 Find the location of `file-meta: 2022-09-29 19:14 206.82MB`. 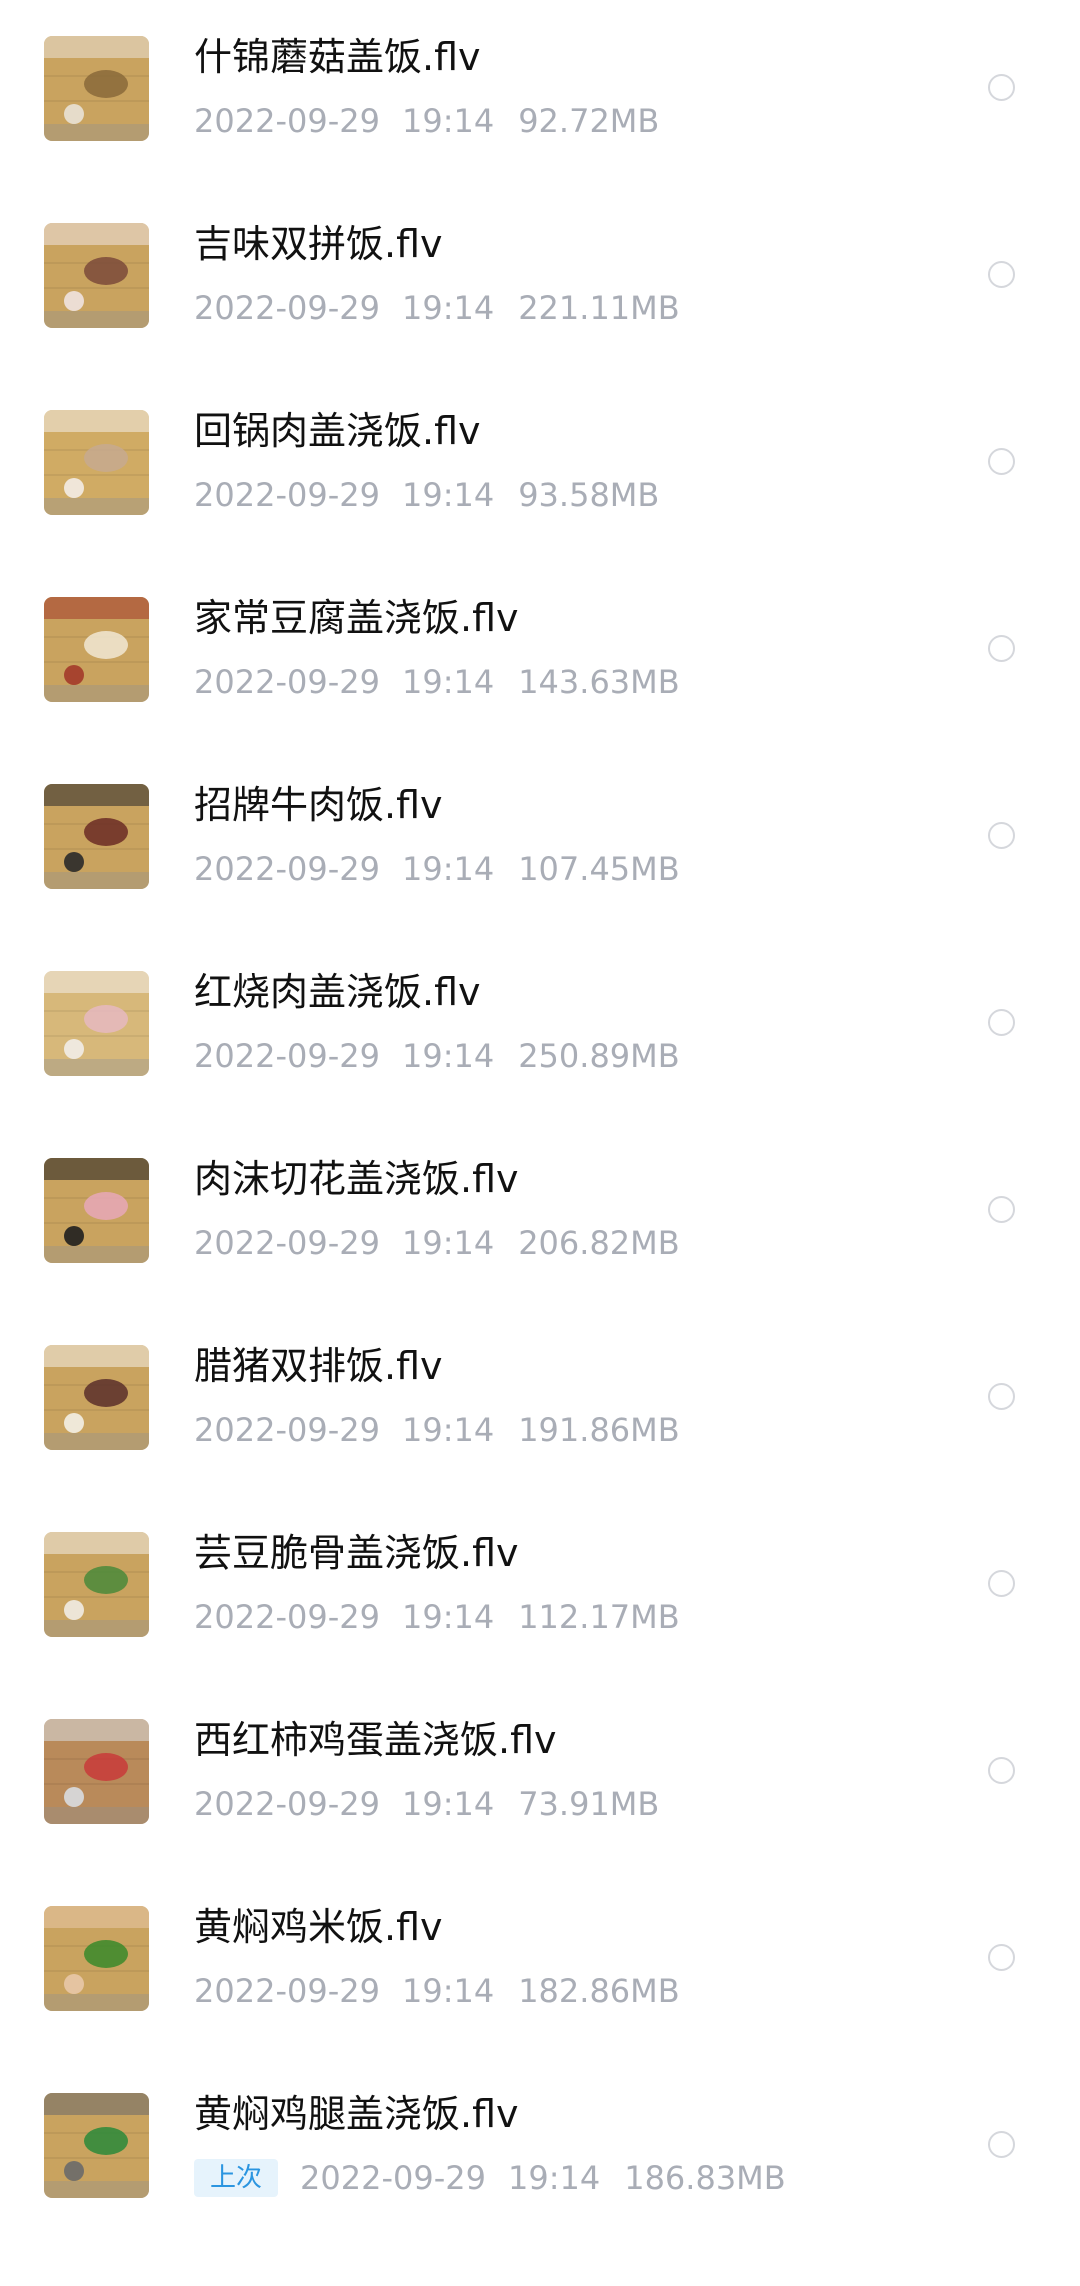

file-meta: 2022-09-29 19:14 206.82MB is located at coordinates (437, 1243).